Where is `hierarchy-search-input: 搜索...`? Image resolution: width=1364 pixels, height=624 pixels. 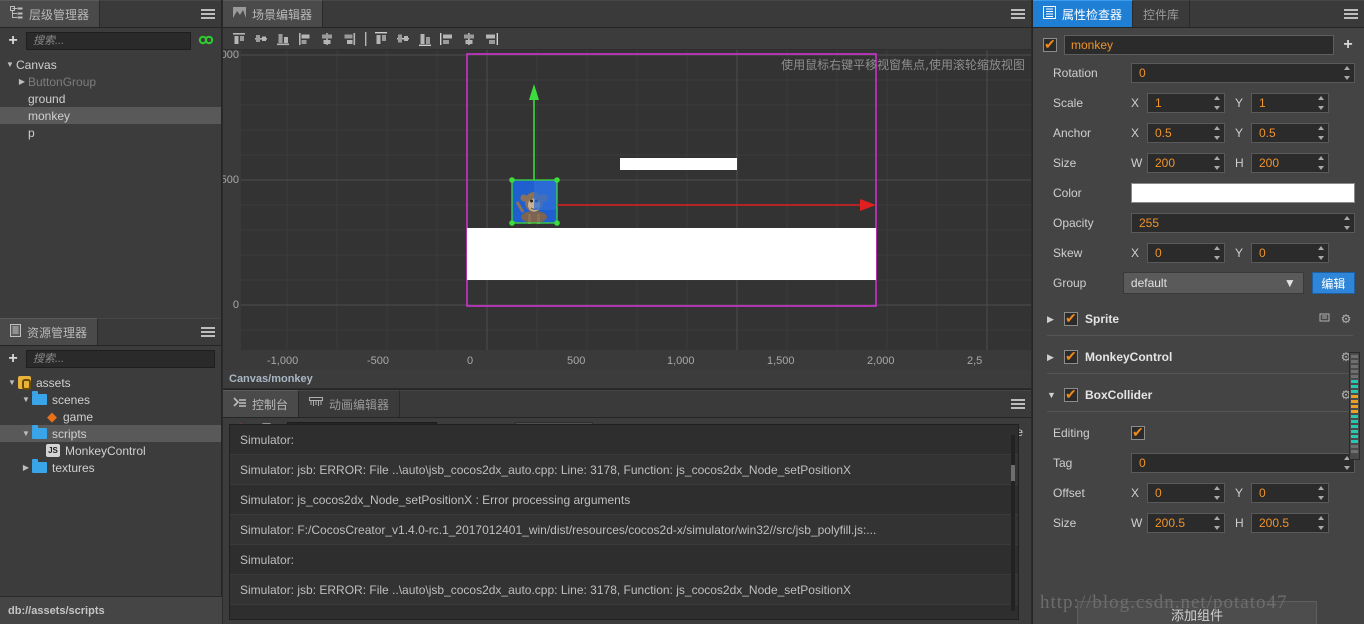 hierarchy-search-input: 搜索... is located at coordinates (108, 41).